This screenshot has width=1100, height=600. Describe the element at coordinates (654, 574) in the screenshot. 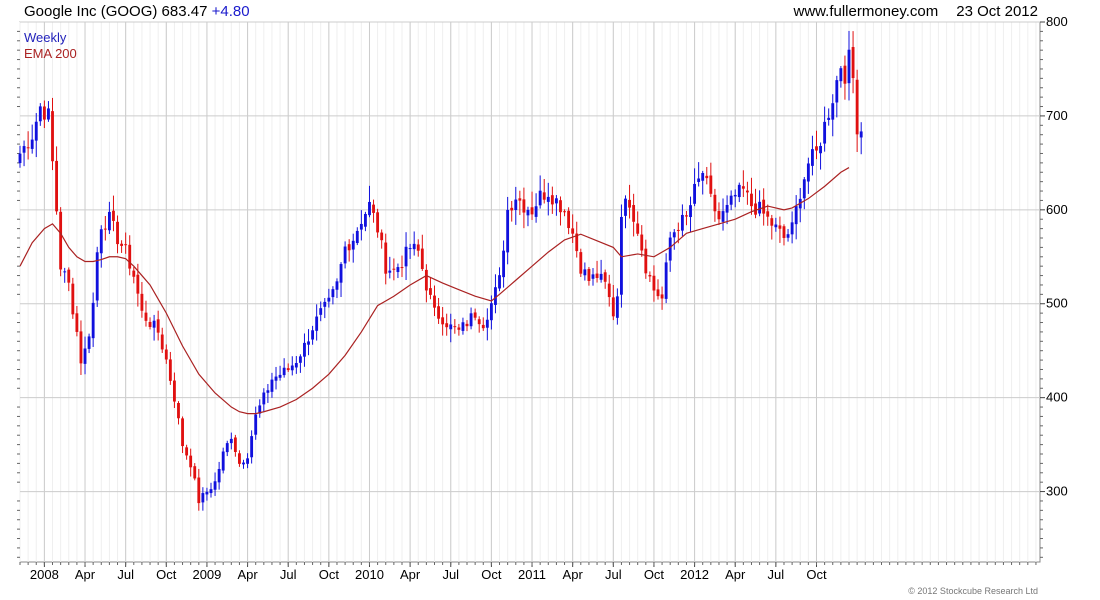

I see `x-tick-label: Oct` at that location.